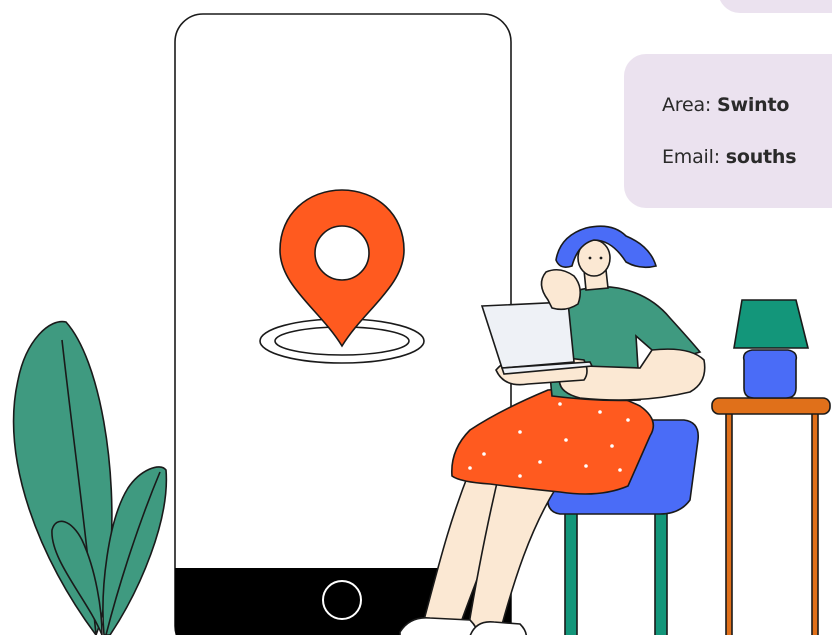  What do you see at coordinates (771, 467) in the screenshot?
I see `side-table-illustration` at bounding box center [771, 467].